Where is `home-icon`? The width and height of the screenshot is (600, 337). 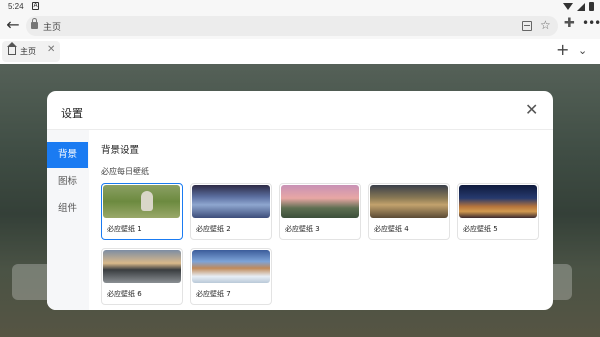
home-icon is located at coordinates (12, 48).